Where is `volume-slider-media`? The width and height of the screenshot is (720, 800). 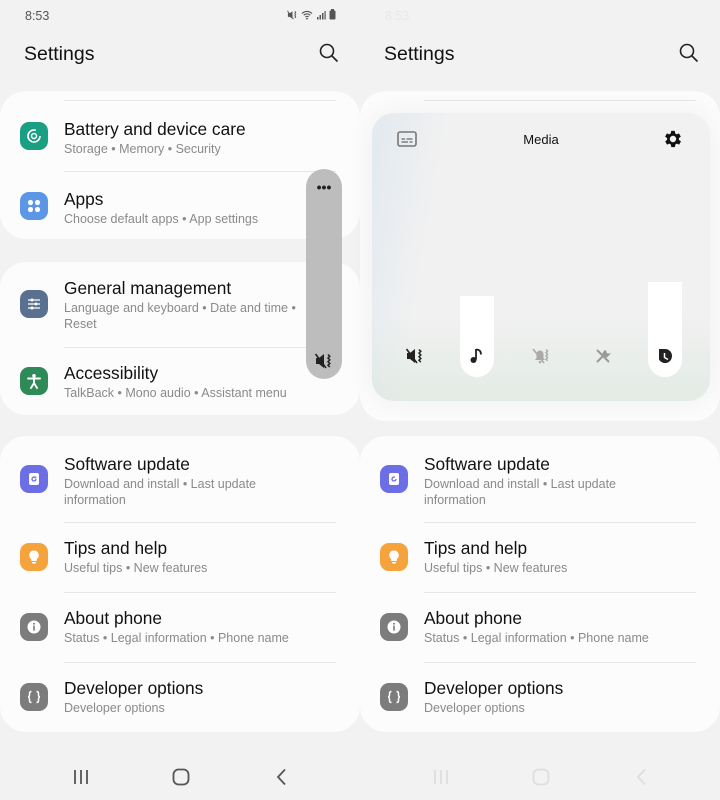
volume-slider-media is located at coordinates (477, 278).